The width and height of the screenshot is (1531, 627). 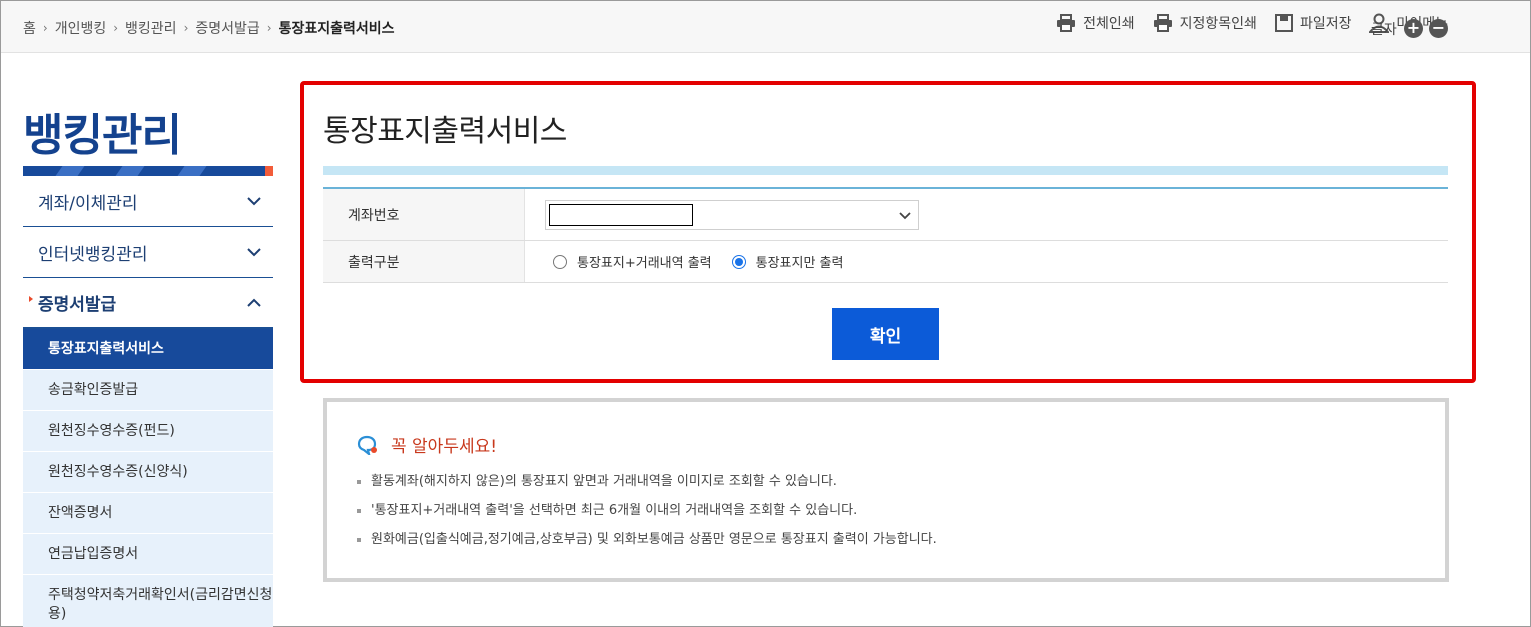 I want to click on radio-cover-only: 통장표지만 출력, so click(x=784, y=261).